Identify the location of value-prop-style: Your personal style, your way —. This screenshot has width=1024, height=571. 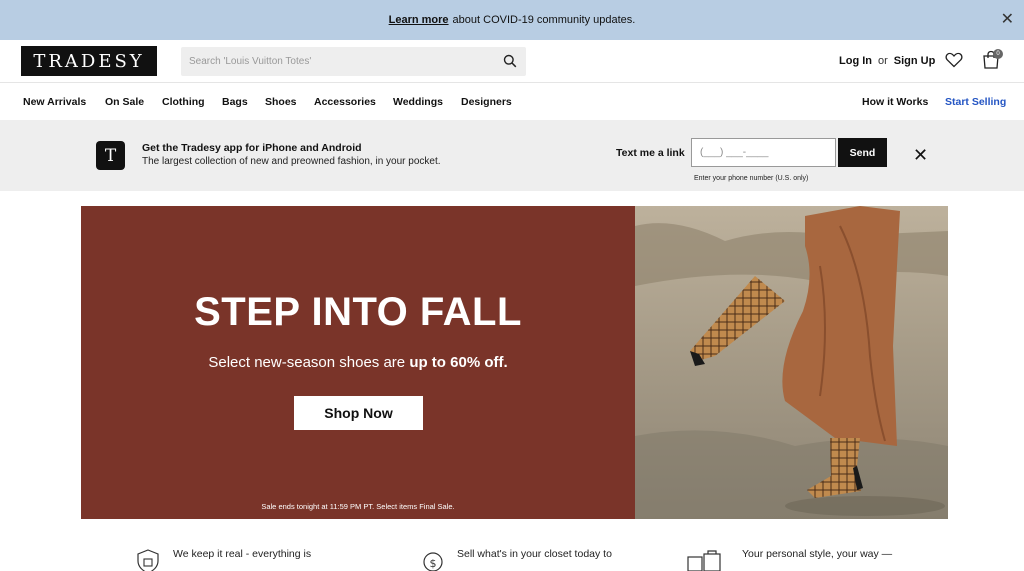
(817, 554).